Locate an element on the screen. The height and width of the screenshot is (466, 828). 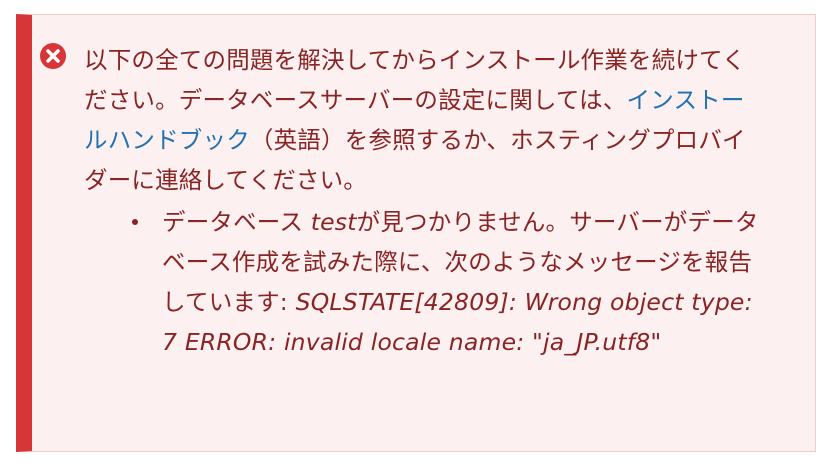
error-circle-x-icon is located at coordinates (53, 56).